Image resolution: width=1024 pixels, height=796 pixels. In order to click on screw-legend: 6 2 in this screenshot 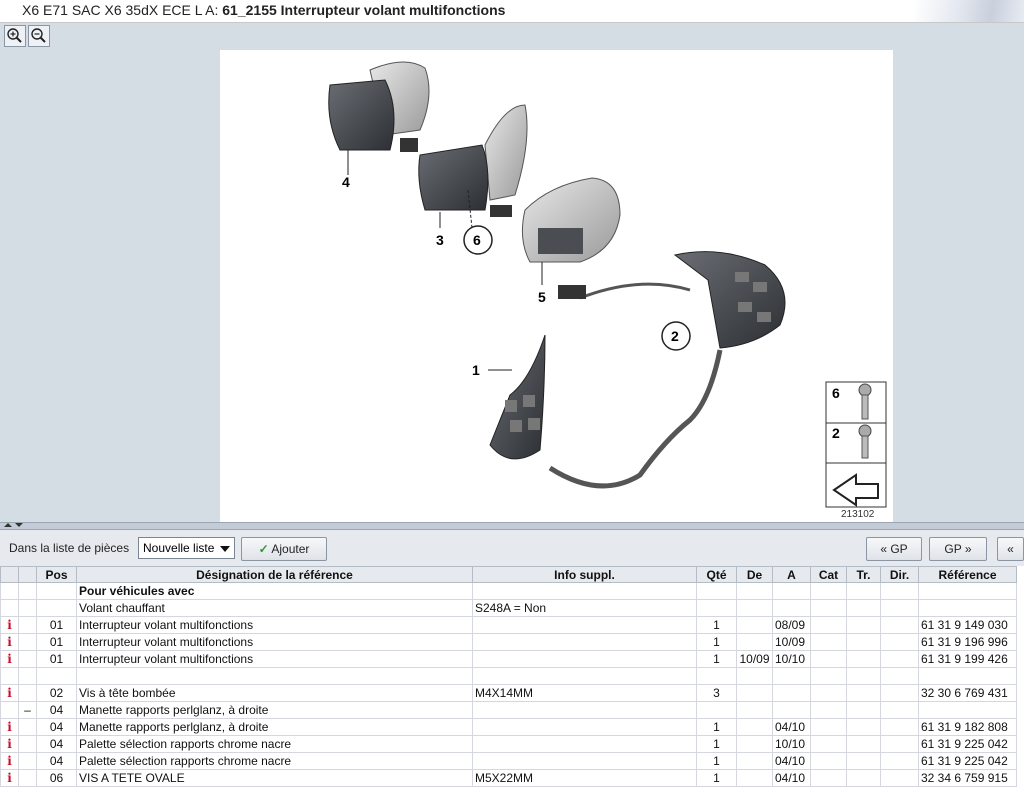, I will do `click(856, 444)`.